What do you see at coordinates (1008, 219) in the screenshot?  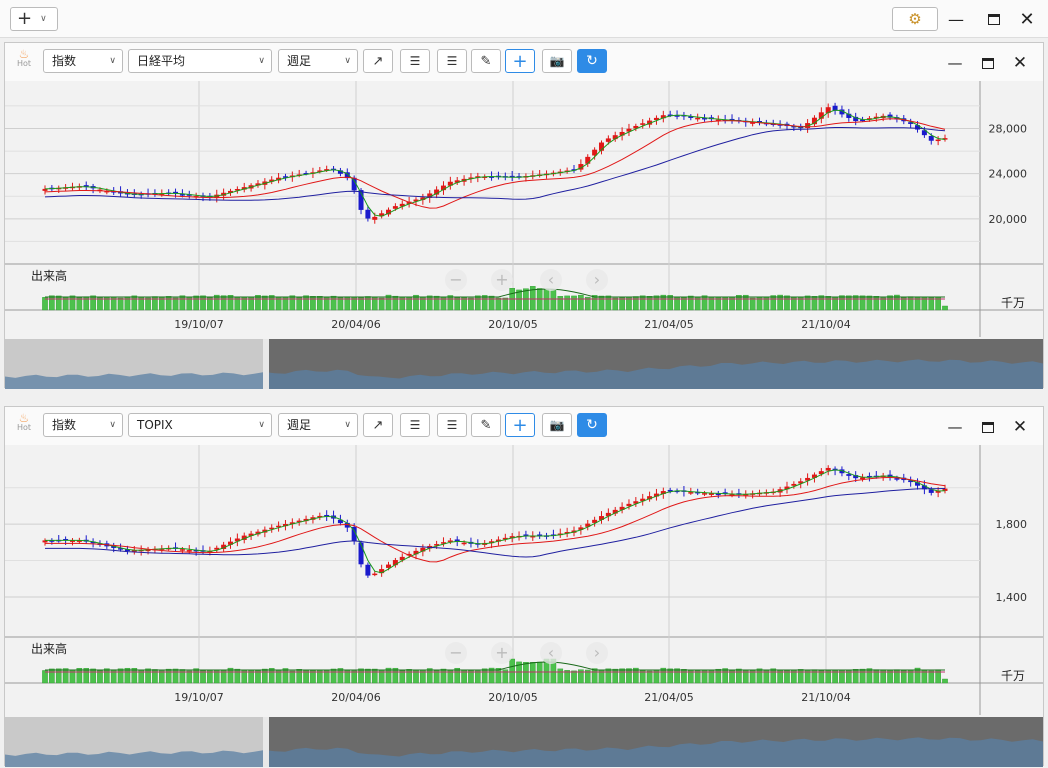 I see `price-tick-label: 20,000` at bounding box center [1008, 219].